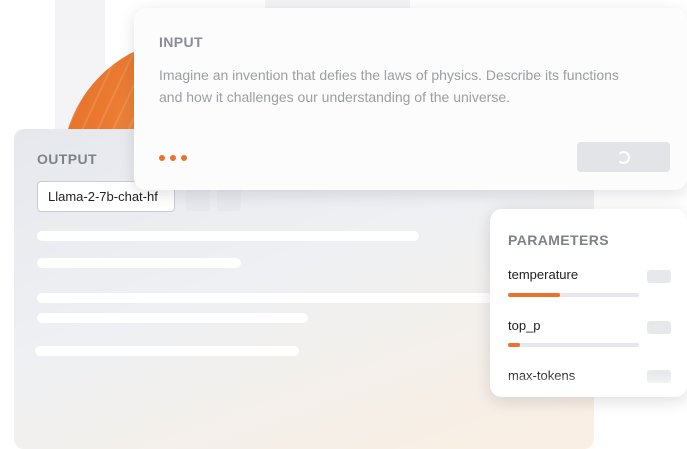 Image resolution: width=687 pixels, height=449 pixels. I want to click on parameters-title: PARAMETERS, so click(558, 240).